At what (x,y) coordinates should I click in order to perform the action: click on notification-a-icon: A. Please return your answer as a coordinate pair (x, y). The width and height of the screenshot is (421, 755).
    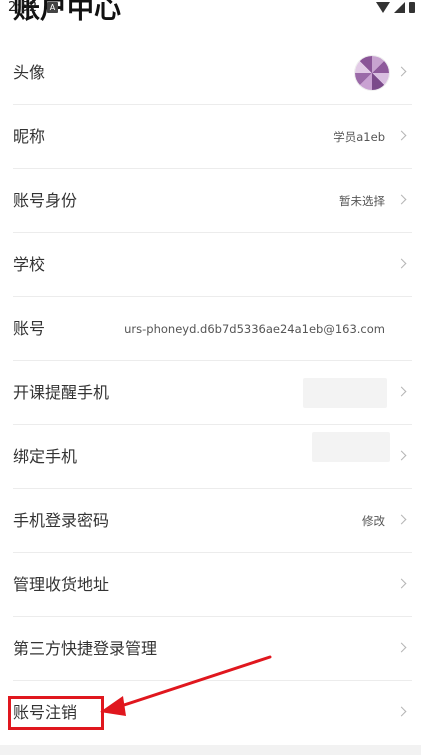
    Looking at the image, I should click on (52, 7).